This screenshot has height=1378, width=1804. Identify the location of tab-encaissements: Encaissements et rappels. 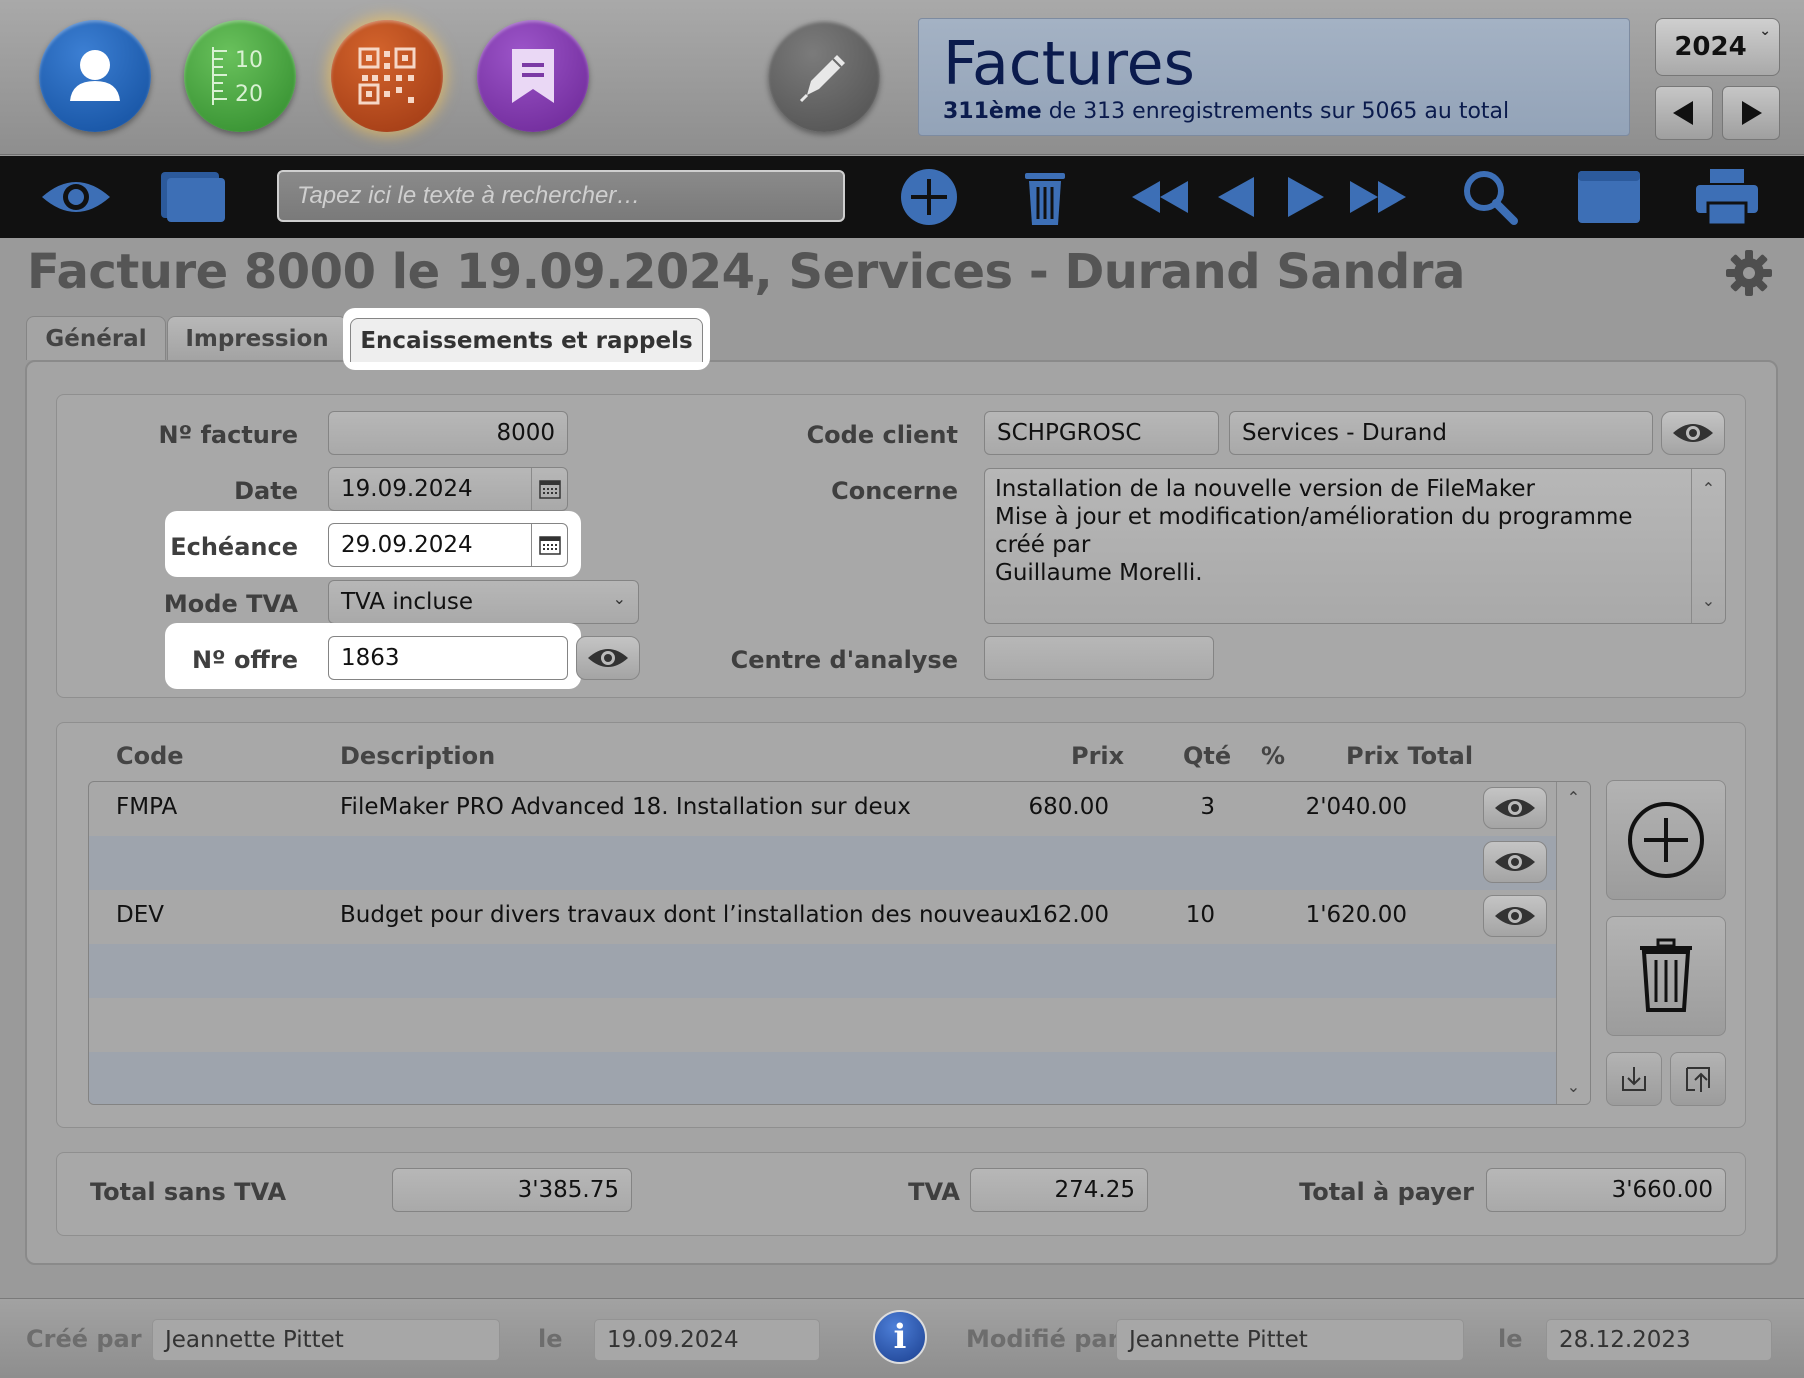
(526, 340).